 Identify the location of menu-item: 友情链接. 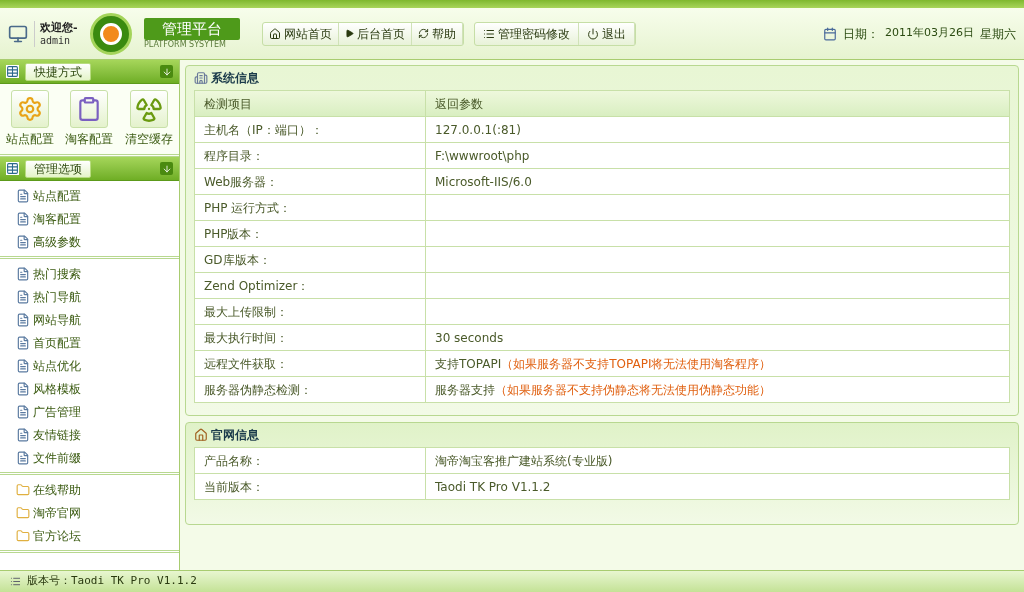
(97, 434).